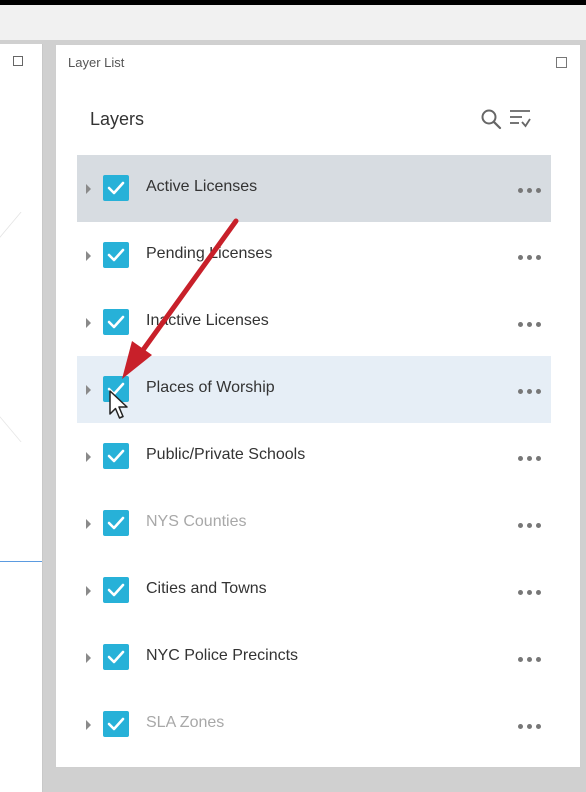 Image resolution: width=586 pixels, height=792 pixels. Describe the element at coordinates (202, 186) in the screenshot. I see `layer-label: Active Licenses` at that location.